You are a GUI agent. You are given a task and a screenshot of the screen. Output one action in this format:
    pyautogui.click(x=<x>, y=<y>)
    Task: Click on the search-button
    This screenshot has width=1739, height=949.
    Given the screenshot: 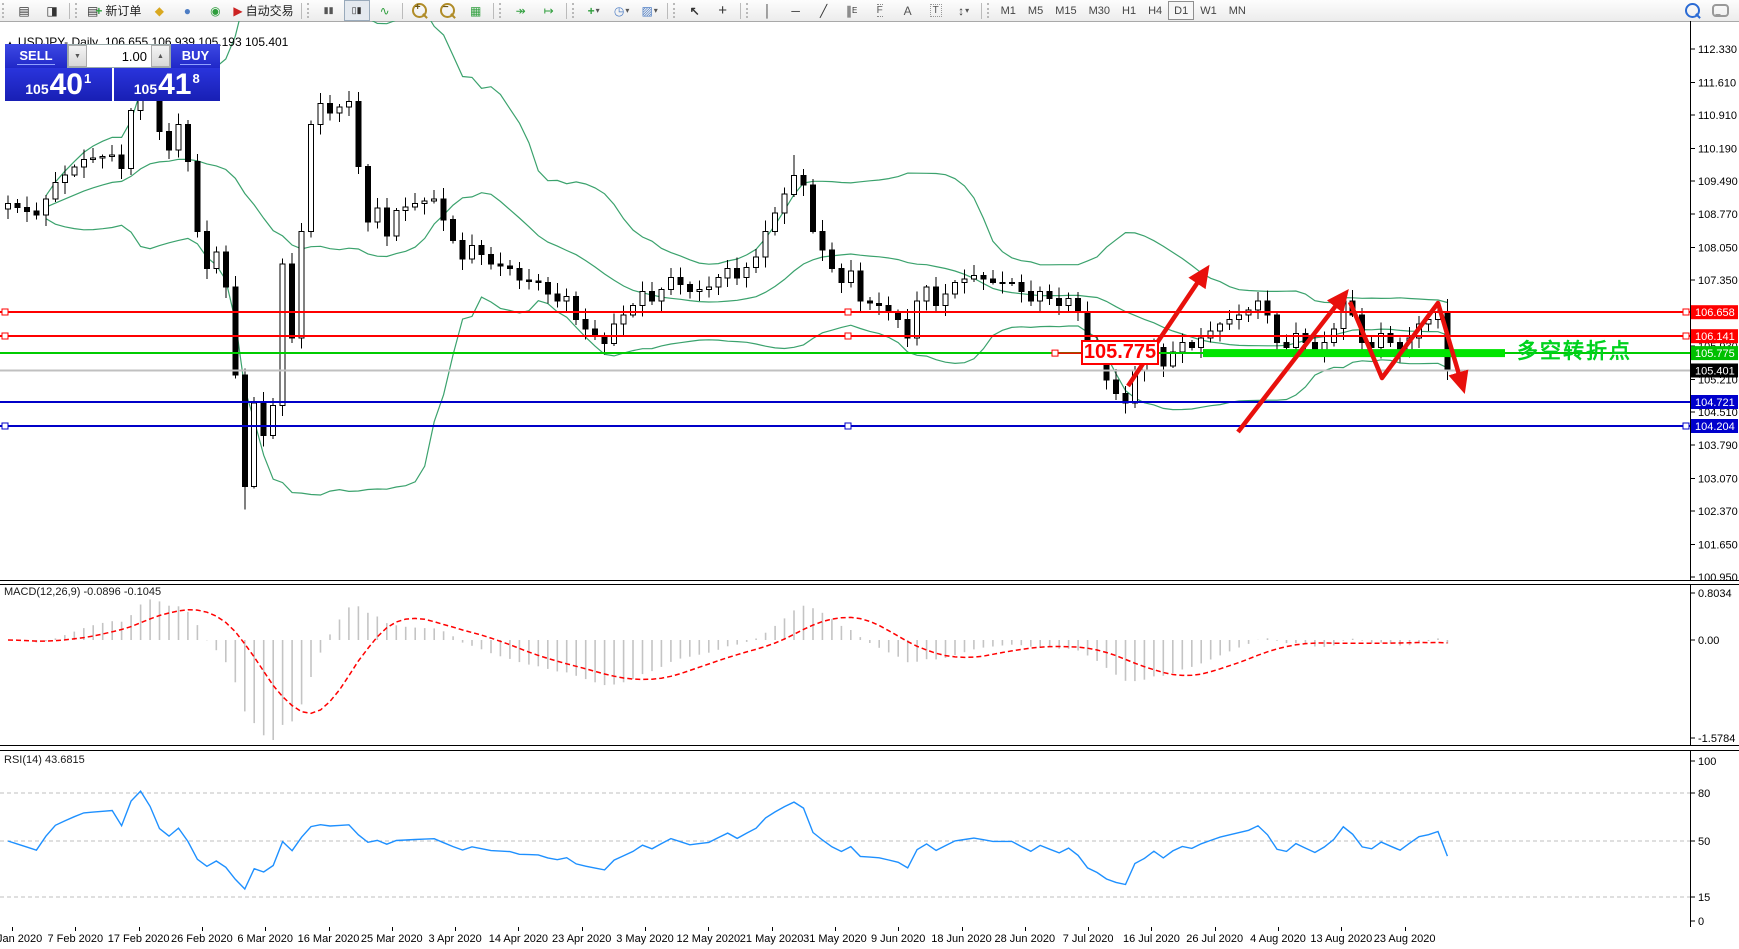 What is the action you would take?
    pyautogui.click(x=1692, y=10)
    